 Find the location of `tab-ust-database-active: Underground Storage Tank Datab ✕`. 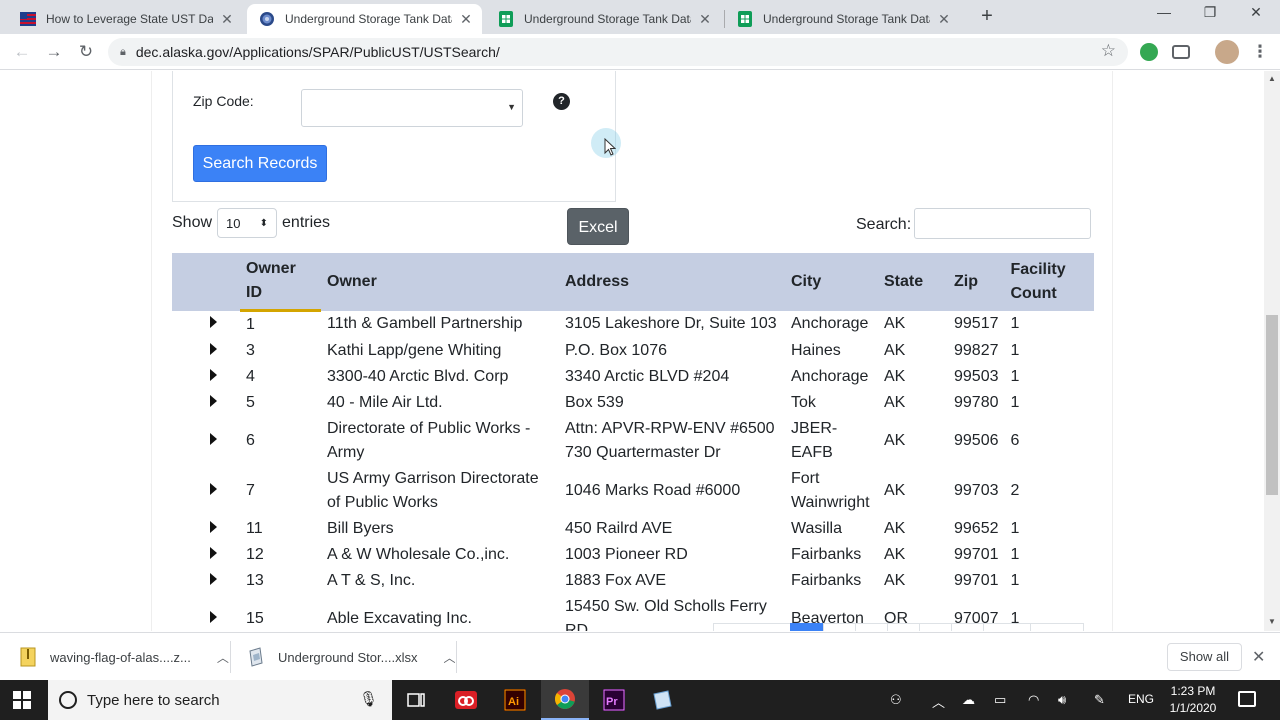

tab-ust-database-active: Underground Storage Tank Datab ✕ is located at coordinates (364, 19).